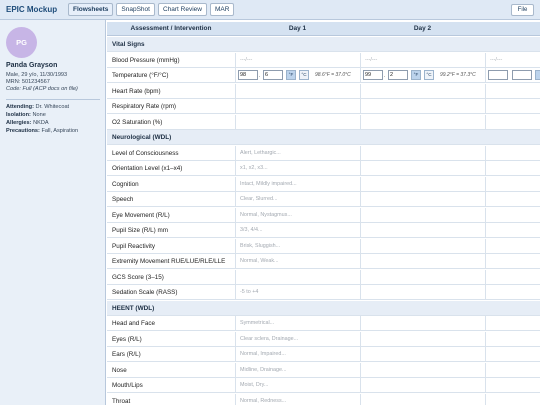 Image resolution: width=540 pixels, height=405 pixels. Describe the element at coordinates (373, 75) in the screenshot. I see `temp-whole-input: 99` at that location.